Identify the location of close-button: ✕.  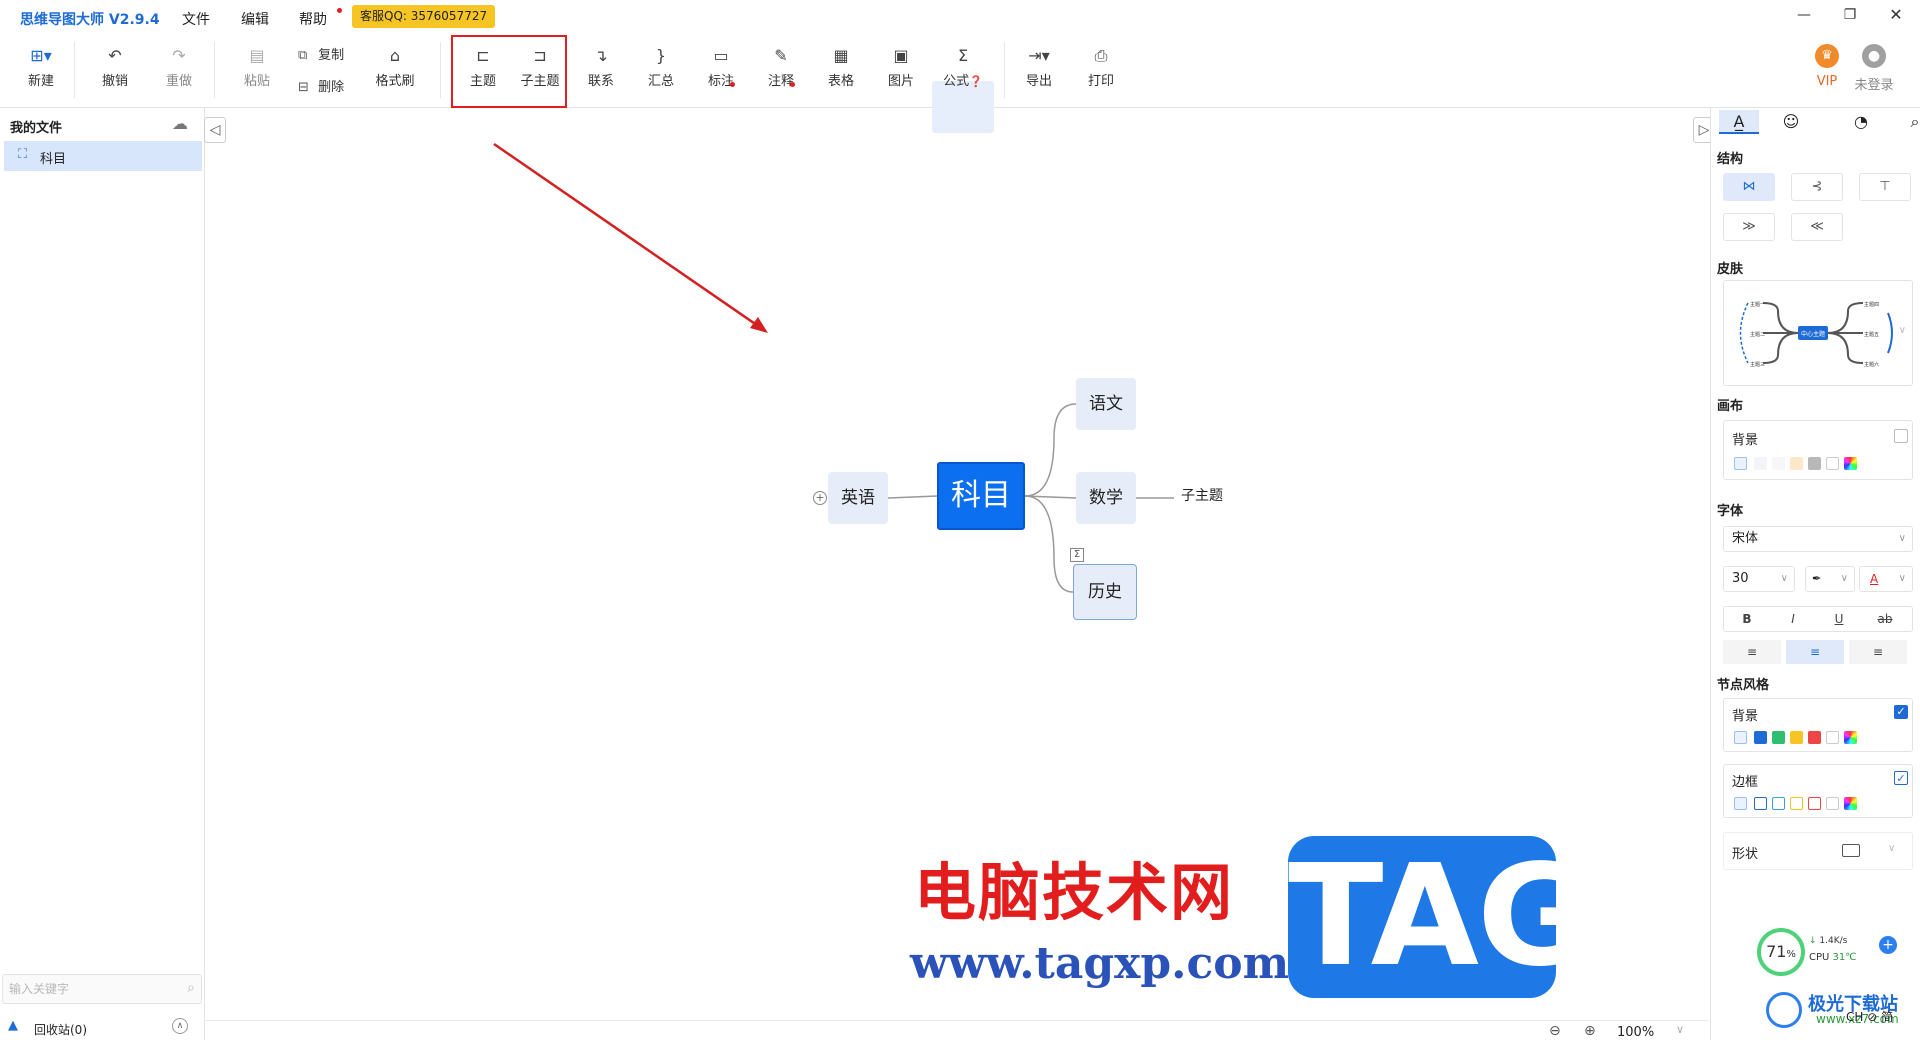
(1896, 15).